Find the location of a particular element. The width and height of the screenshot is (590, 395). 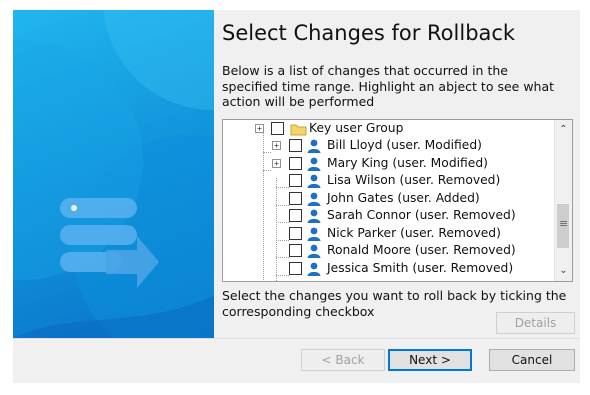

item-label: Ronald Moore (user. Removed) is located at coordinates (421, 250).